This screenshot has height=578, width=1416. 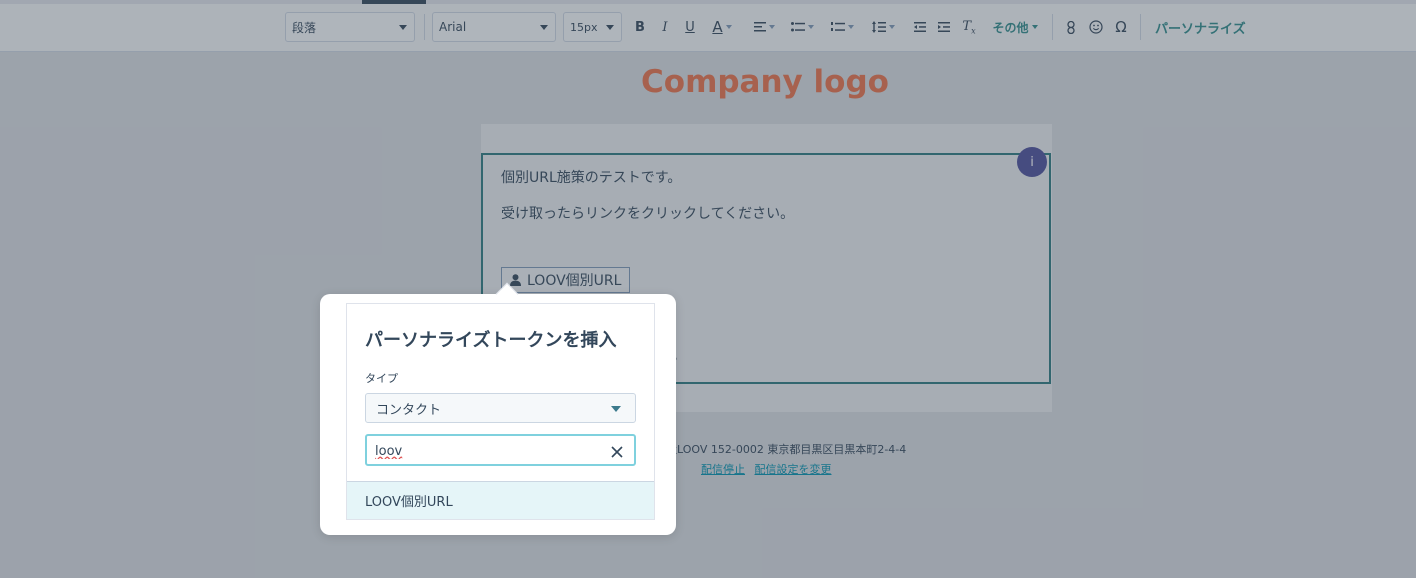 What do you see at coordinates (491, 340) in the screenshot?
I see `popover-title: パーソナライズトークンを挿入` at bounding box center [491, 340].